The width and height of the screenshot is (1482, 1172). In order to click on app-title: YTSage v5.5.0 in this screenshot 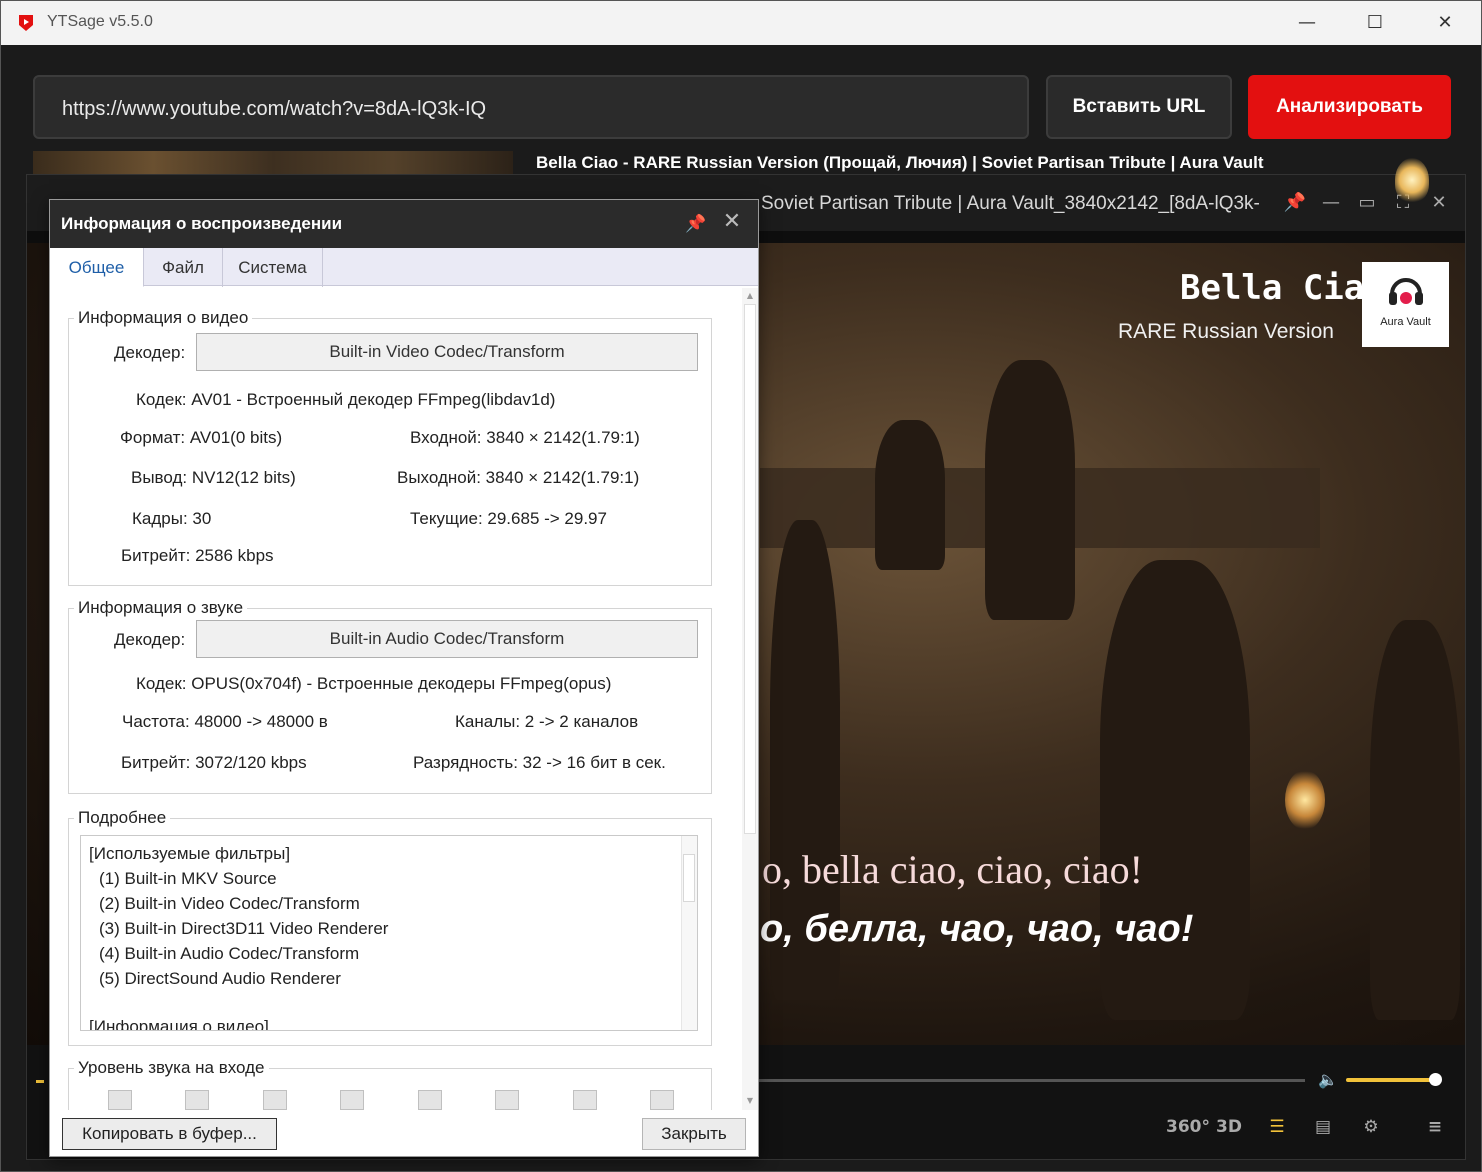, I will do `click(100, 21)`.